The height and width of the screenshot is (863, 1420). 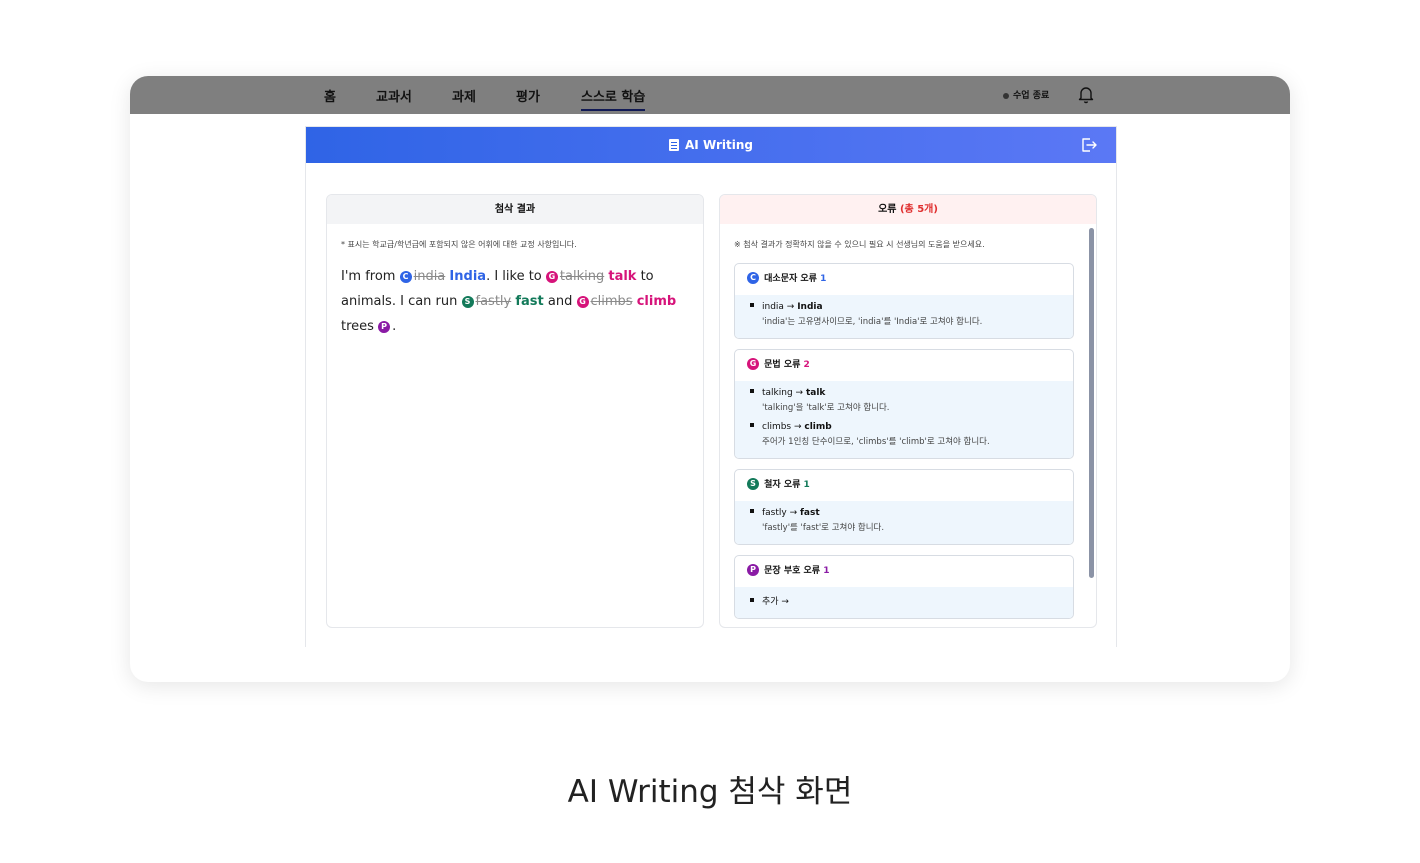 What do you see at coordinates (528, 95) in the screenshot?
I see `nav-evaluation: 평가` at bounding box center [528, 95].